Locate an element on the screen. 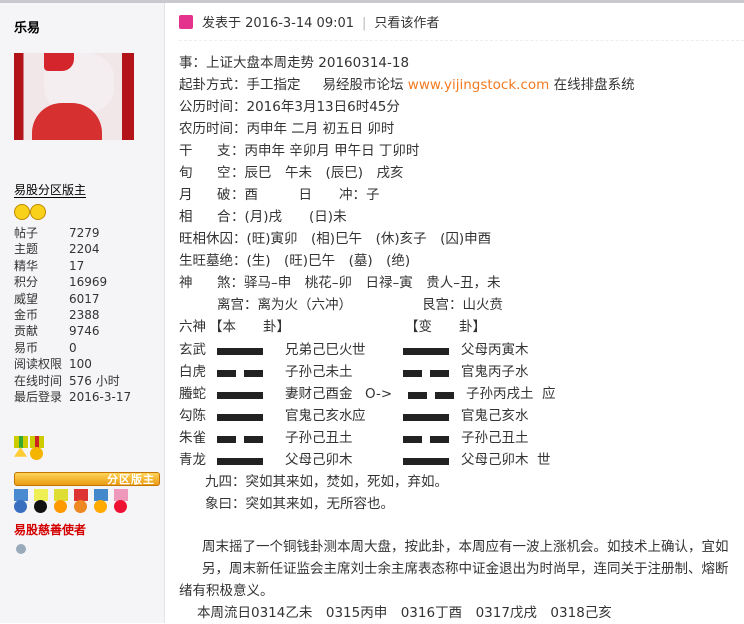 This screenshot has height=624, width=744. yao-row: 白虎 子孙己未土 官鬼丙子水 is located at coordinates (354, 372).